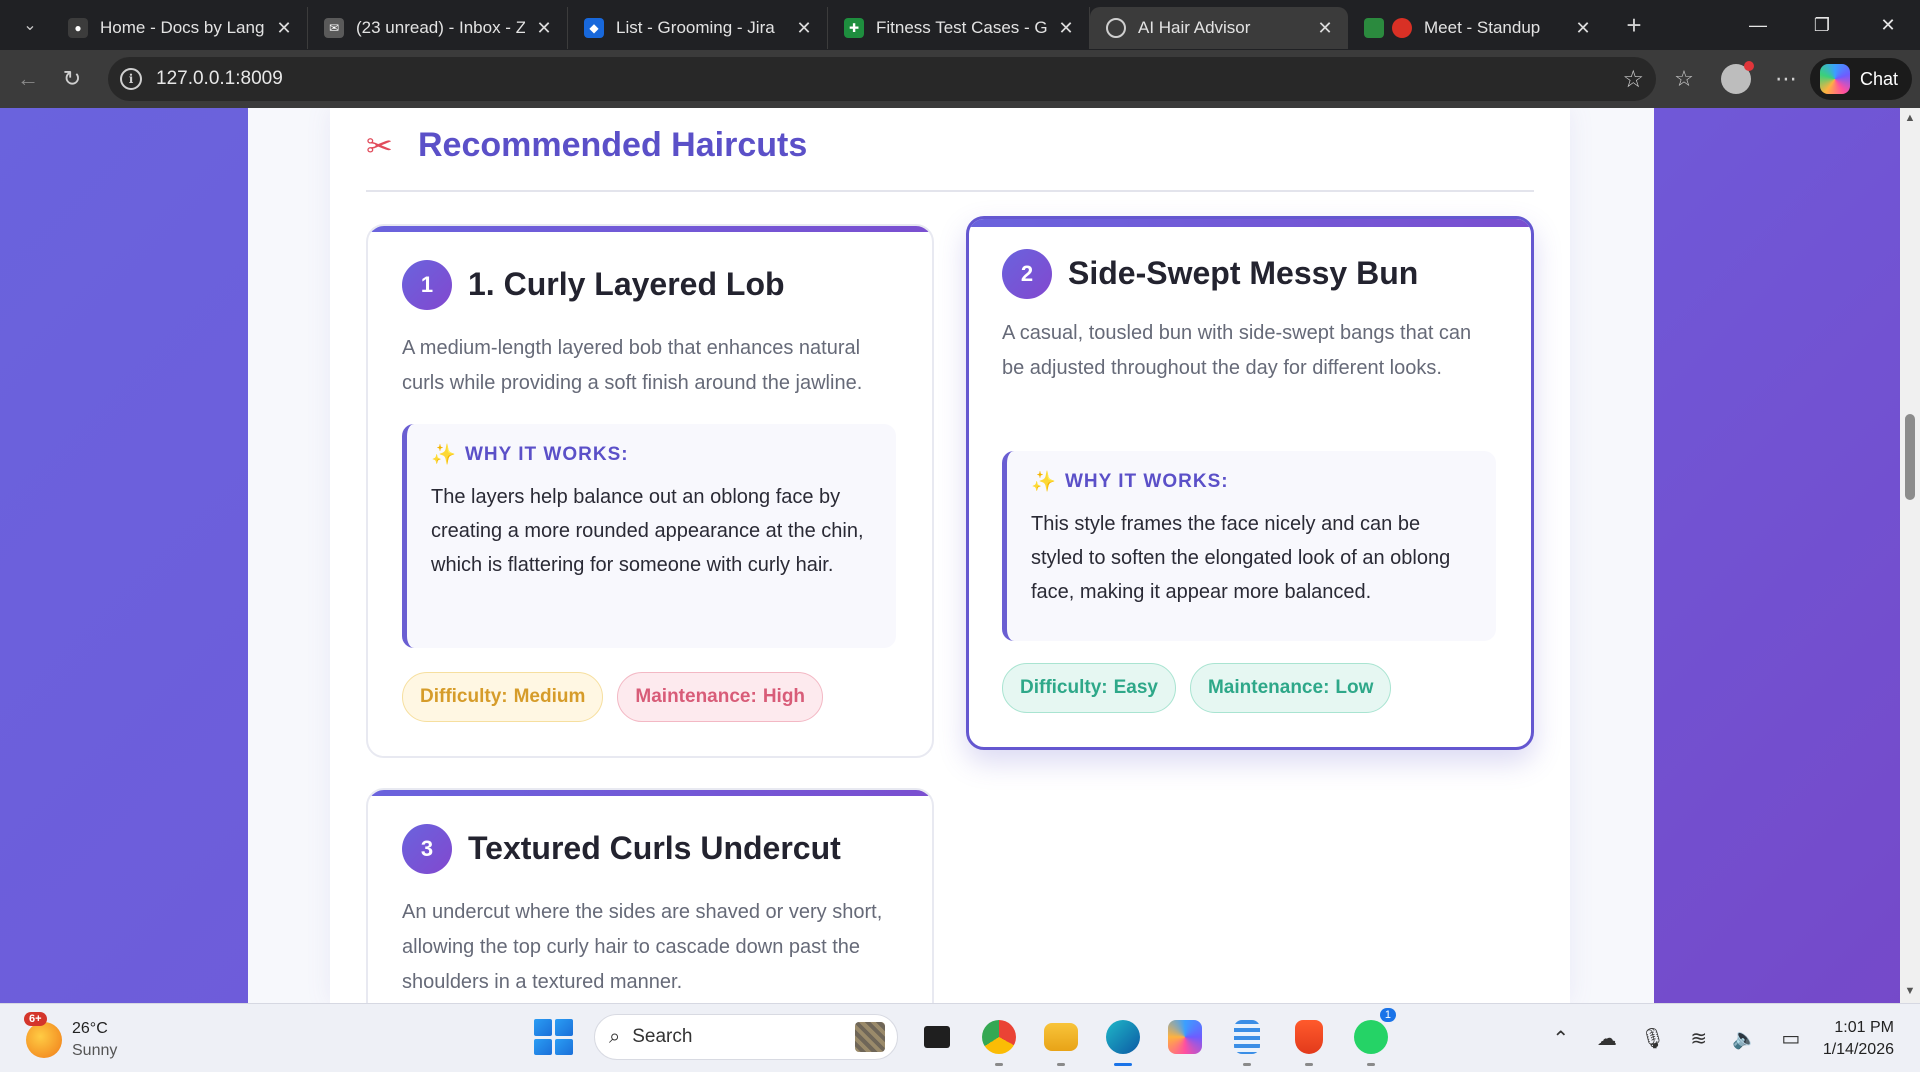 This screenshot has height=1072, width=1920. I want to click on page-scrollbar: ▲ ▼, so click(1910, 555).